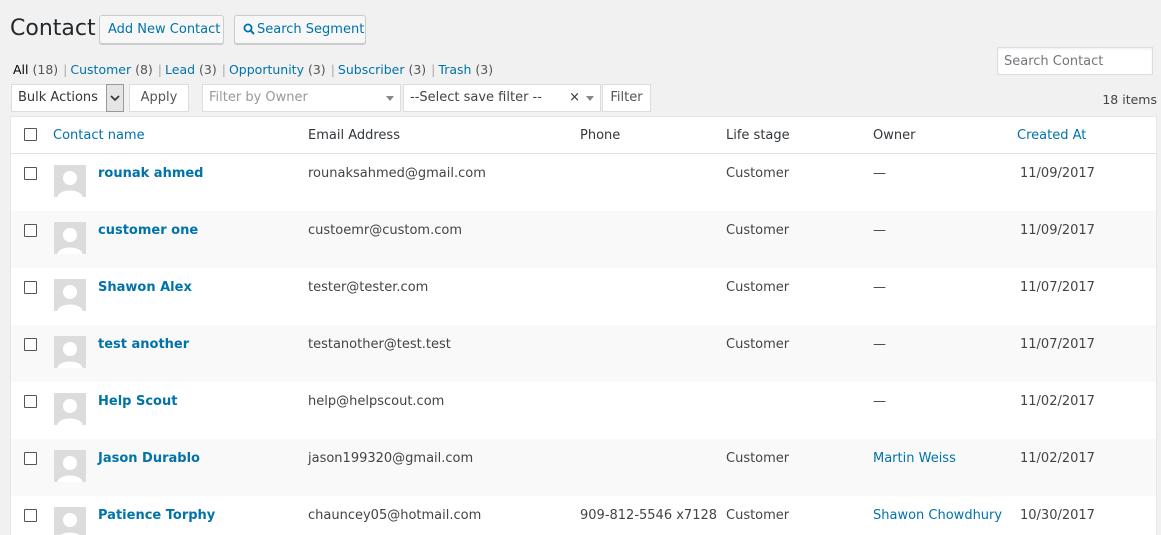 The image size is (1161, 535). What do you see at coordinates (574, 98) in the screenshot?
I see `clear-icon: ×` at bounding box center [574, 98].